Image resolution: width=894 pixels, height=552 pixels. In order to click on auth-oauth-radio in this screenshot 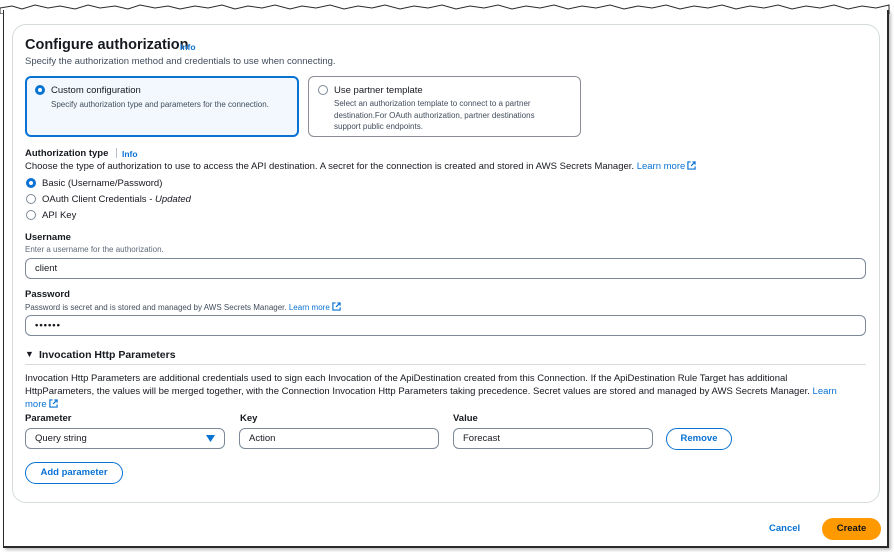, I will do `click(31, 199)`.